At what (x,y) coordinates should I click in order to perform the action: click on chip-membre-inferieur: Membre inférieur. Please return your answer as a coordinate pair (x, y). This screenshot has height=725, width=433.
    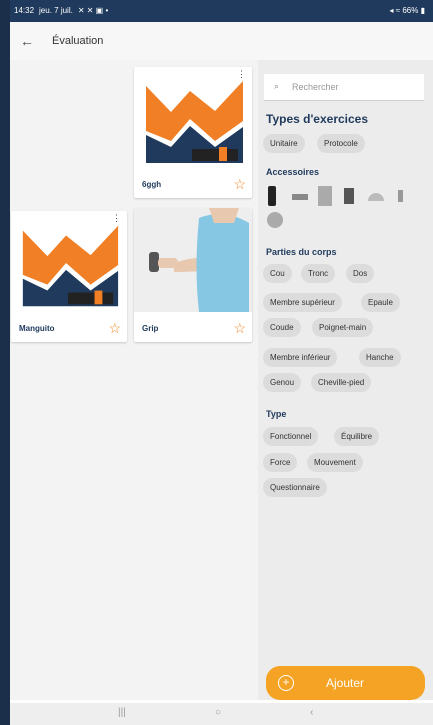
    Looking at the image, I should click on (300, 357).